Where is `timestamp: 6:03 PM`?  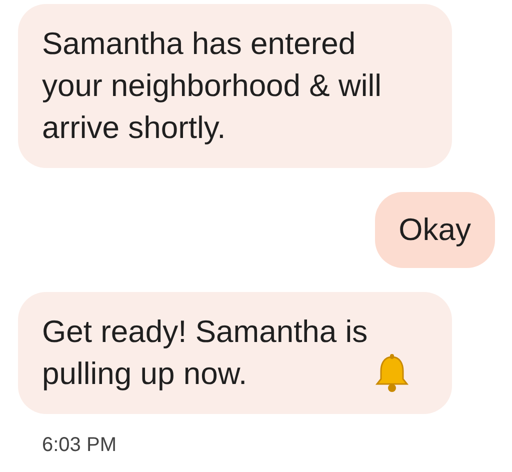
timestamp: 6:03 PM is located at coordinates (79, 445).